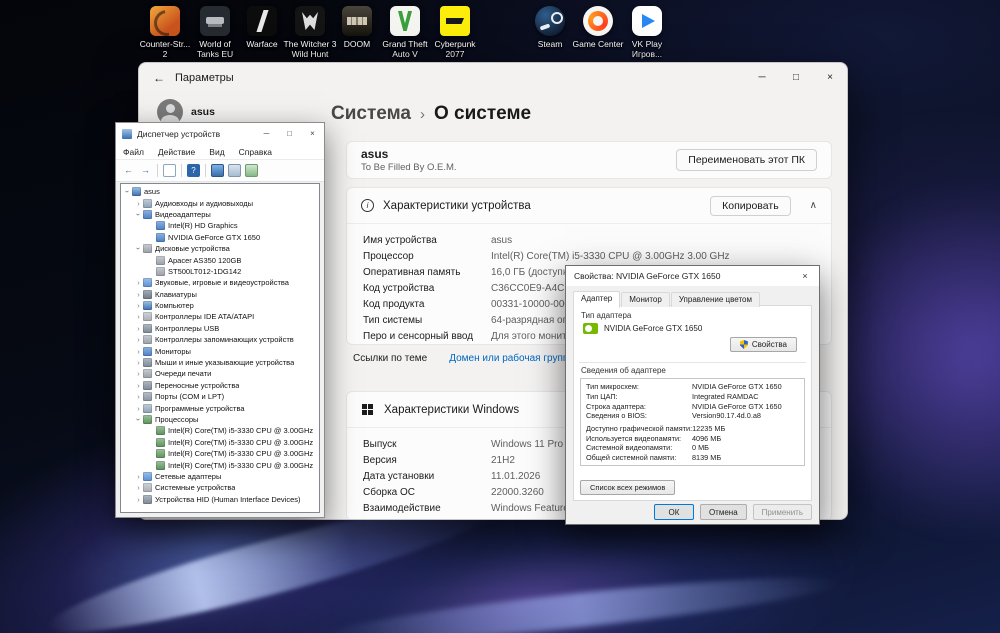 Image resolution: width=1000 pixels, height=633 pixels. Describe the element at coordinates (220, 476) in the screenshot. I see `tree-item-network-adapters: Сетевые адаптеры` at that location.